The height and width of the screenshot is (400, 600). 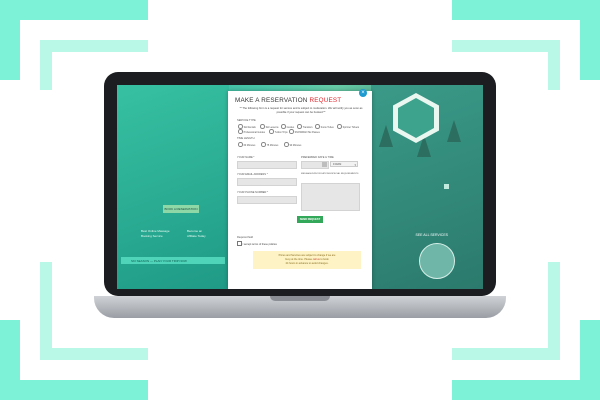 What do you see at coordinates (526, 390) in the screenshot?
I see `frame-bottom-right` at bounding box center [526, 390].